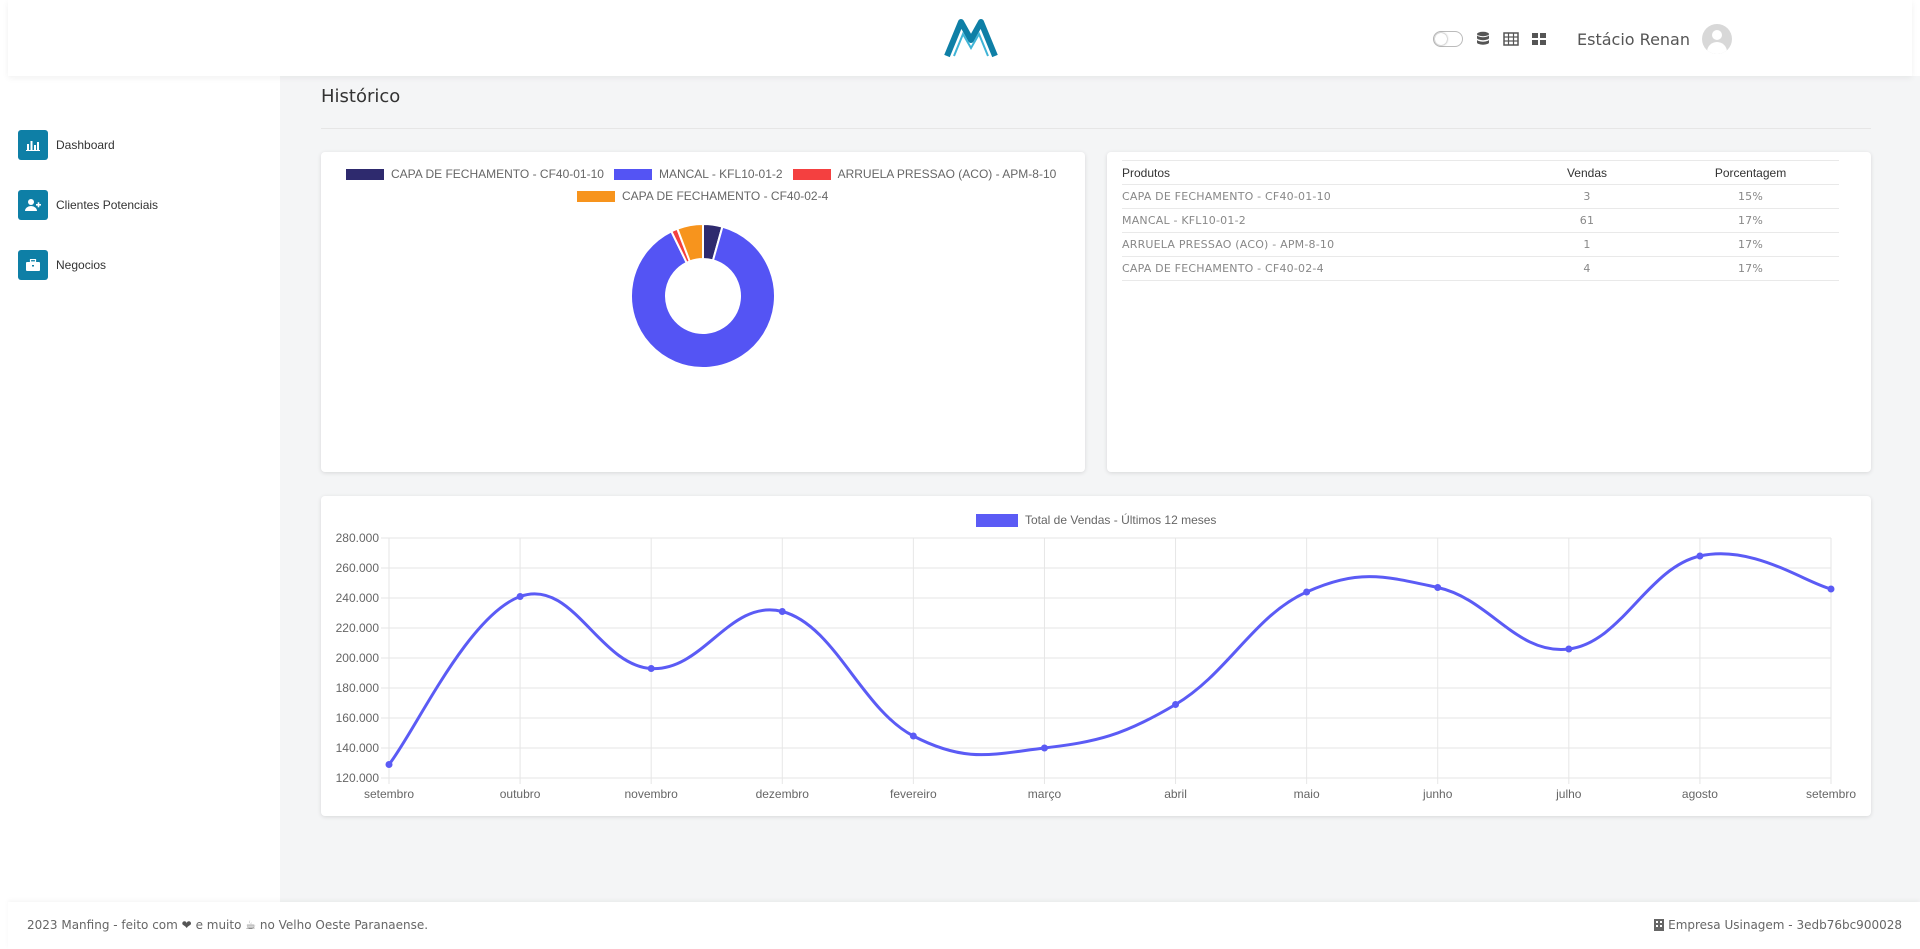 This screenshot has width=1920, height=949. What do you see at coordinates (358, 598) in the screenshot?
I see `y-tick-label: 240.000` at bounding box center [358, 598].